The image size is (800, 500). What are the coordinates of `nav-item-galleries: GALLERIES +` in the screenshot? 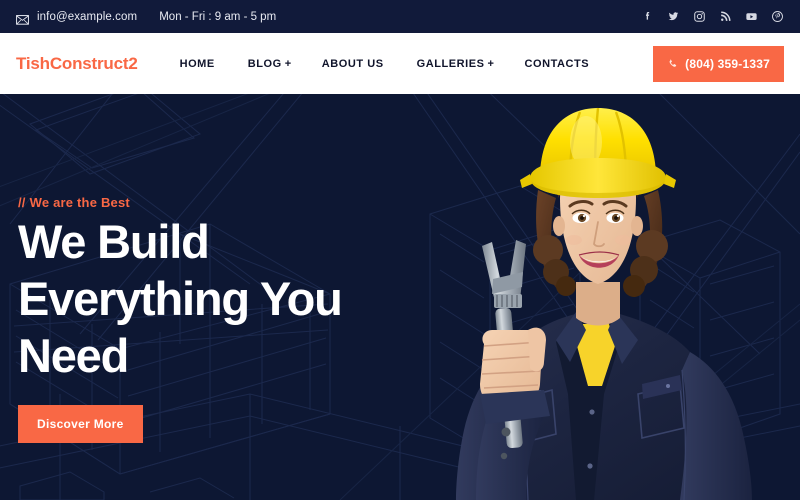 It's located at (456, 64).